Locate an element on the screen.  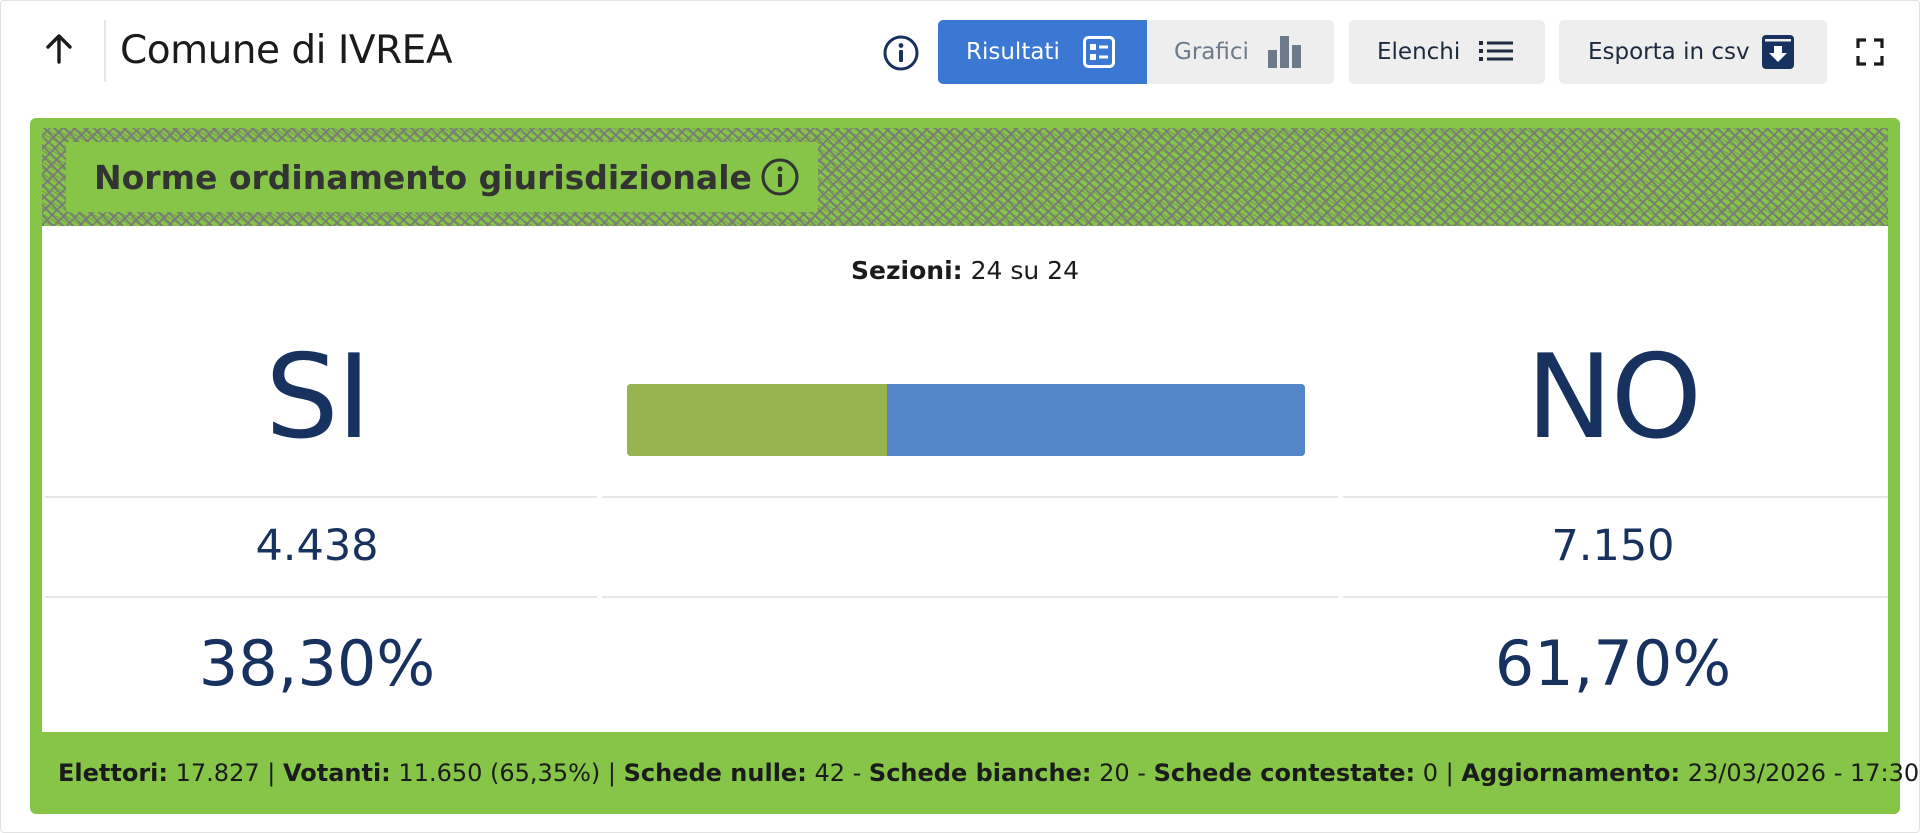
info-button is located at coordinates (901, 53).